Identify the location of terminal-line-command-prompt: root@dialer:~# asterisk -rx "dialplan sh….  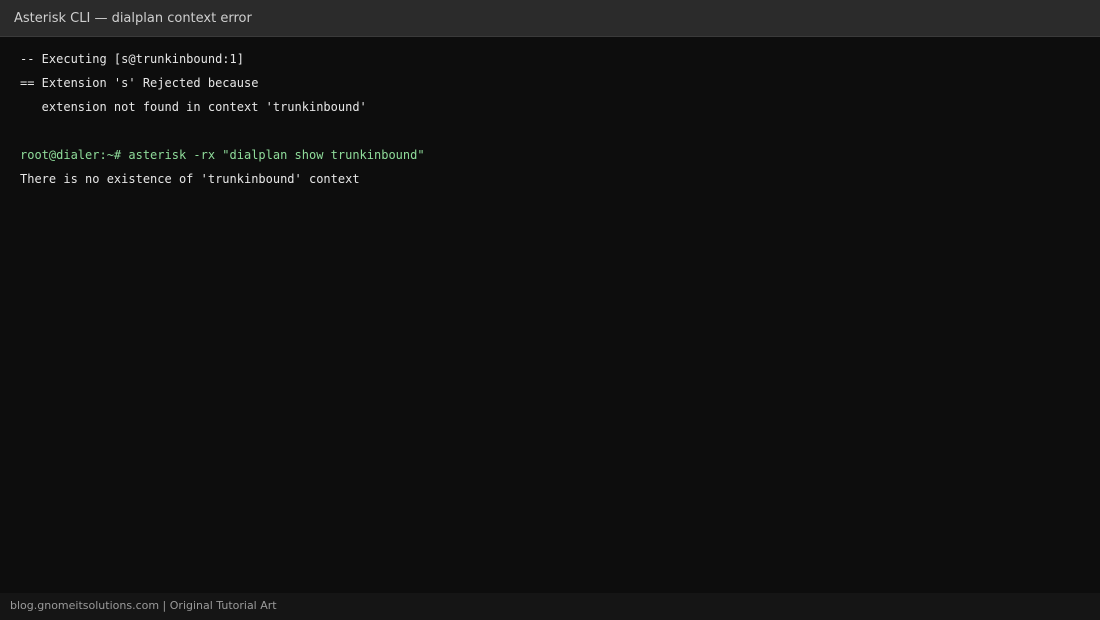
(222, 155).